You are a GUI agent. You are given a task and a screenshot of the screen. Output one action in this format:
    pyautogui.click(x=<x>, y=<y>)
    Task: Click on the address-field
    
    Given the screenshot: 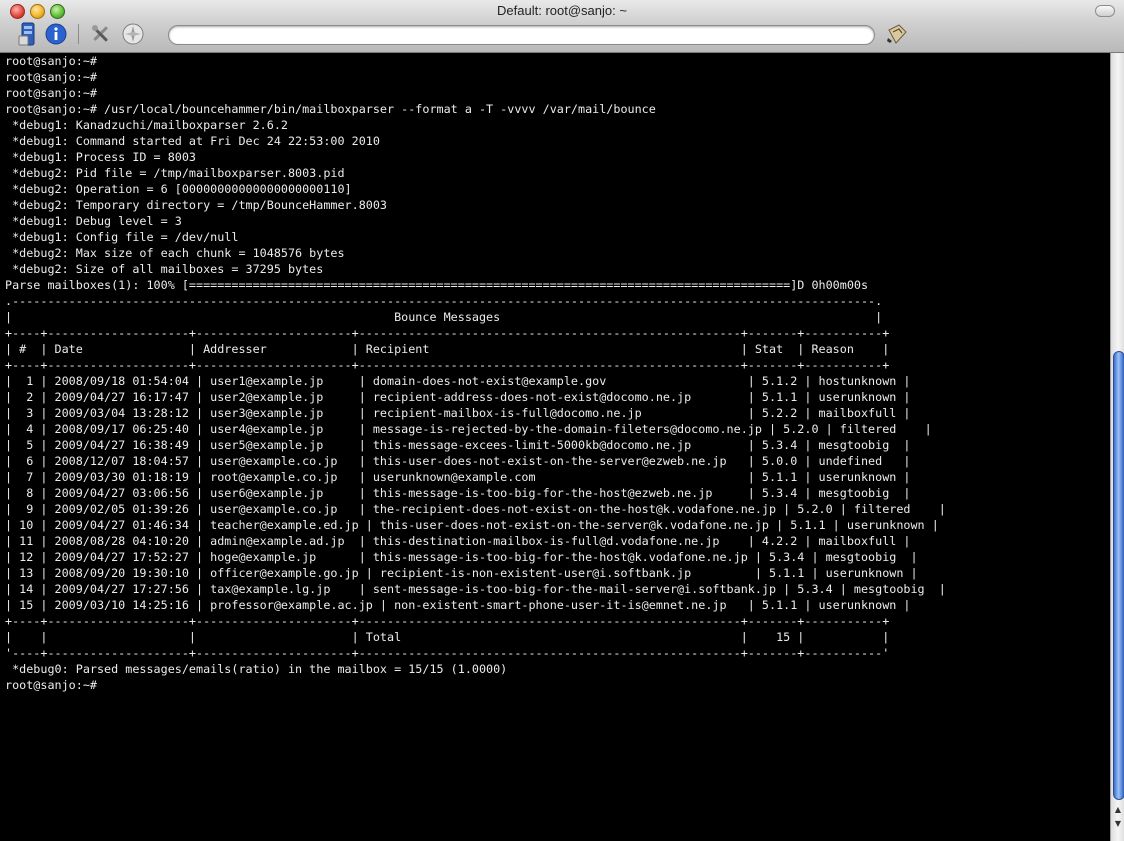 What is the action you would take?
    pyautogui.click(x=521, y=35)
    